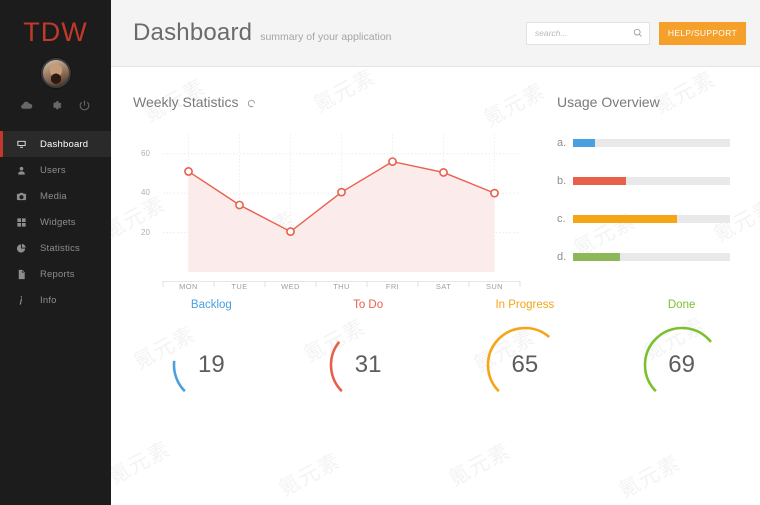  I want to click on y-axis-tick-label: 40, so click(145, 193).